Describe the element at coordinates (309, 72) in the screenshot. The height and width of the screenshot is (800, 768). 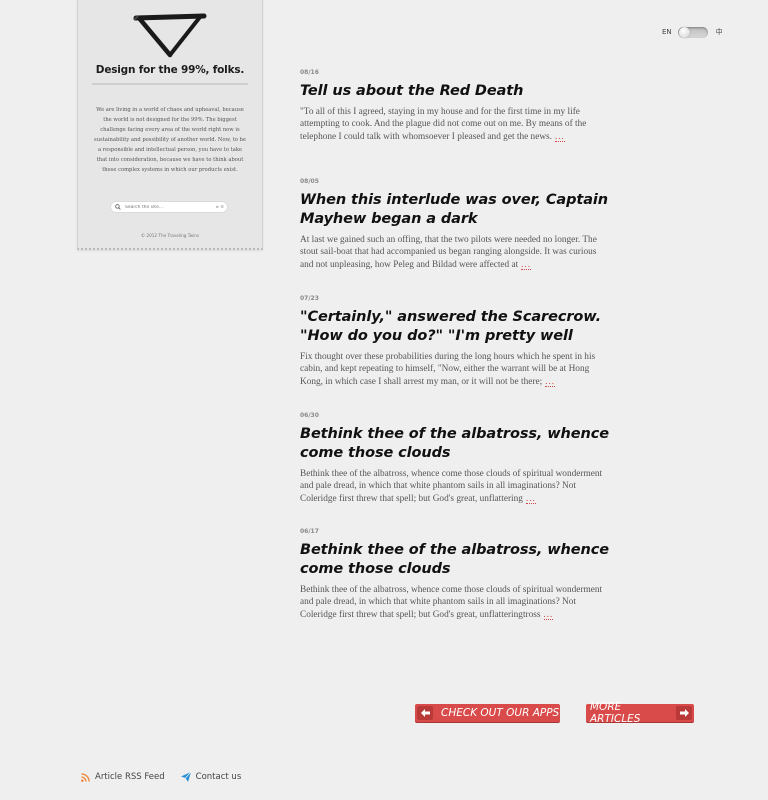
I see `article-date: 08/16` at that location.